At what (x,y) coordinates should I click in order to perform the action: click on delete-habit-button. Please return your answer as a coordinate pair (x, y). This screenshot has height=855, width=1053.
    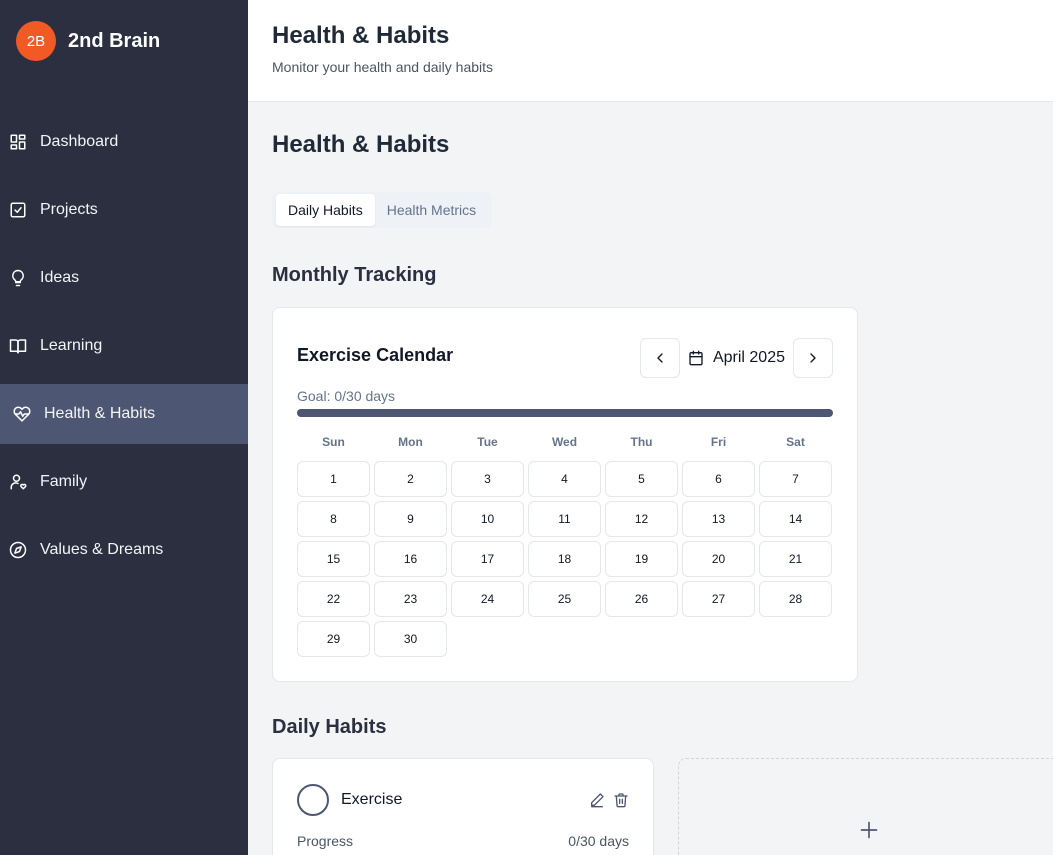
    Looking at the image, I should click on (621, 800).